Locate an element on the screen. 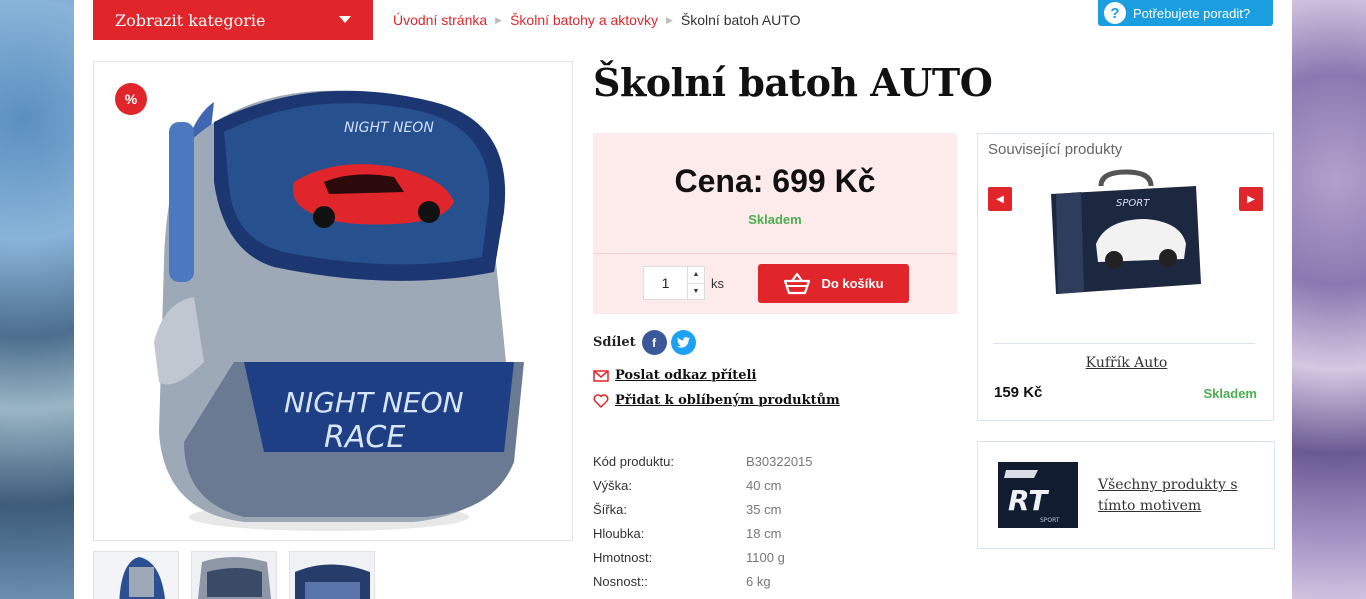 The width and height of the screenshot is (1366, 599). background-right is located at coordinates (1329, 299).